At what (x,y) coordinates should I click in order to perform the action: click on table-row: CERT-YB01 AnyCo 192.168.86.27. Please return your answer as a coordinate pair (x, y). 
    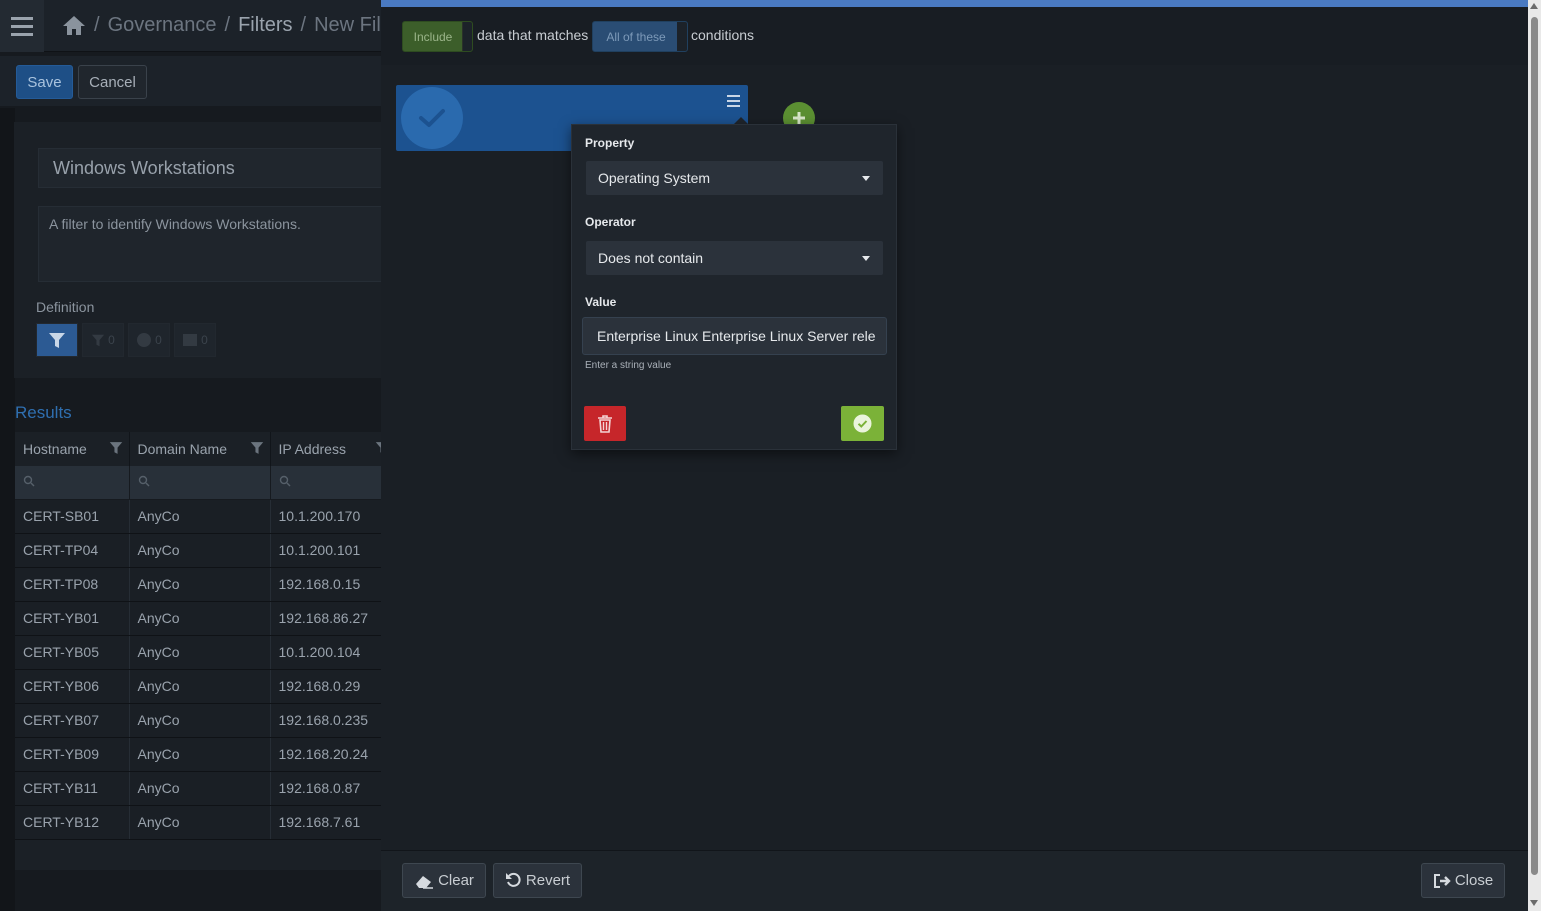
    Looking at the image, I should click on (205, 618).